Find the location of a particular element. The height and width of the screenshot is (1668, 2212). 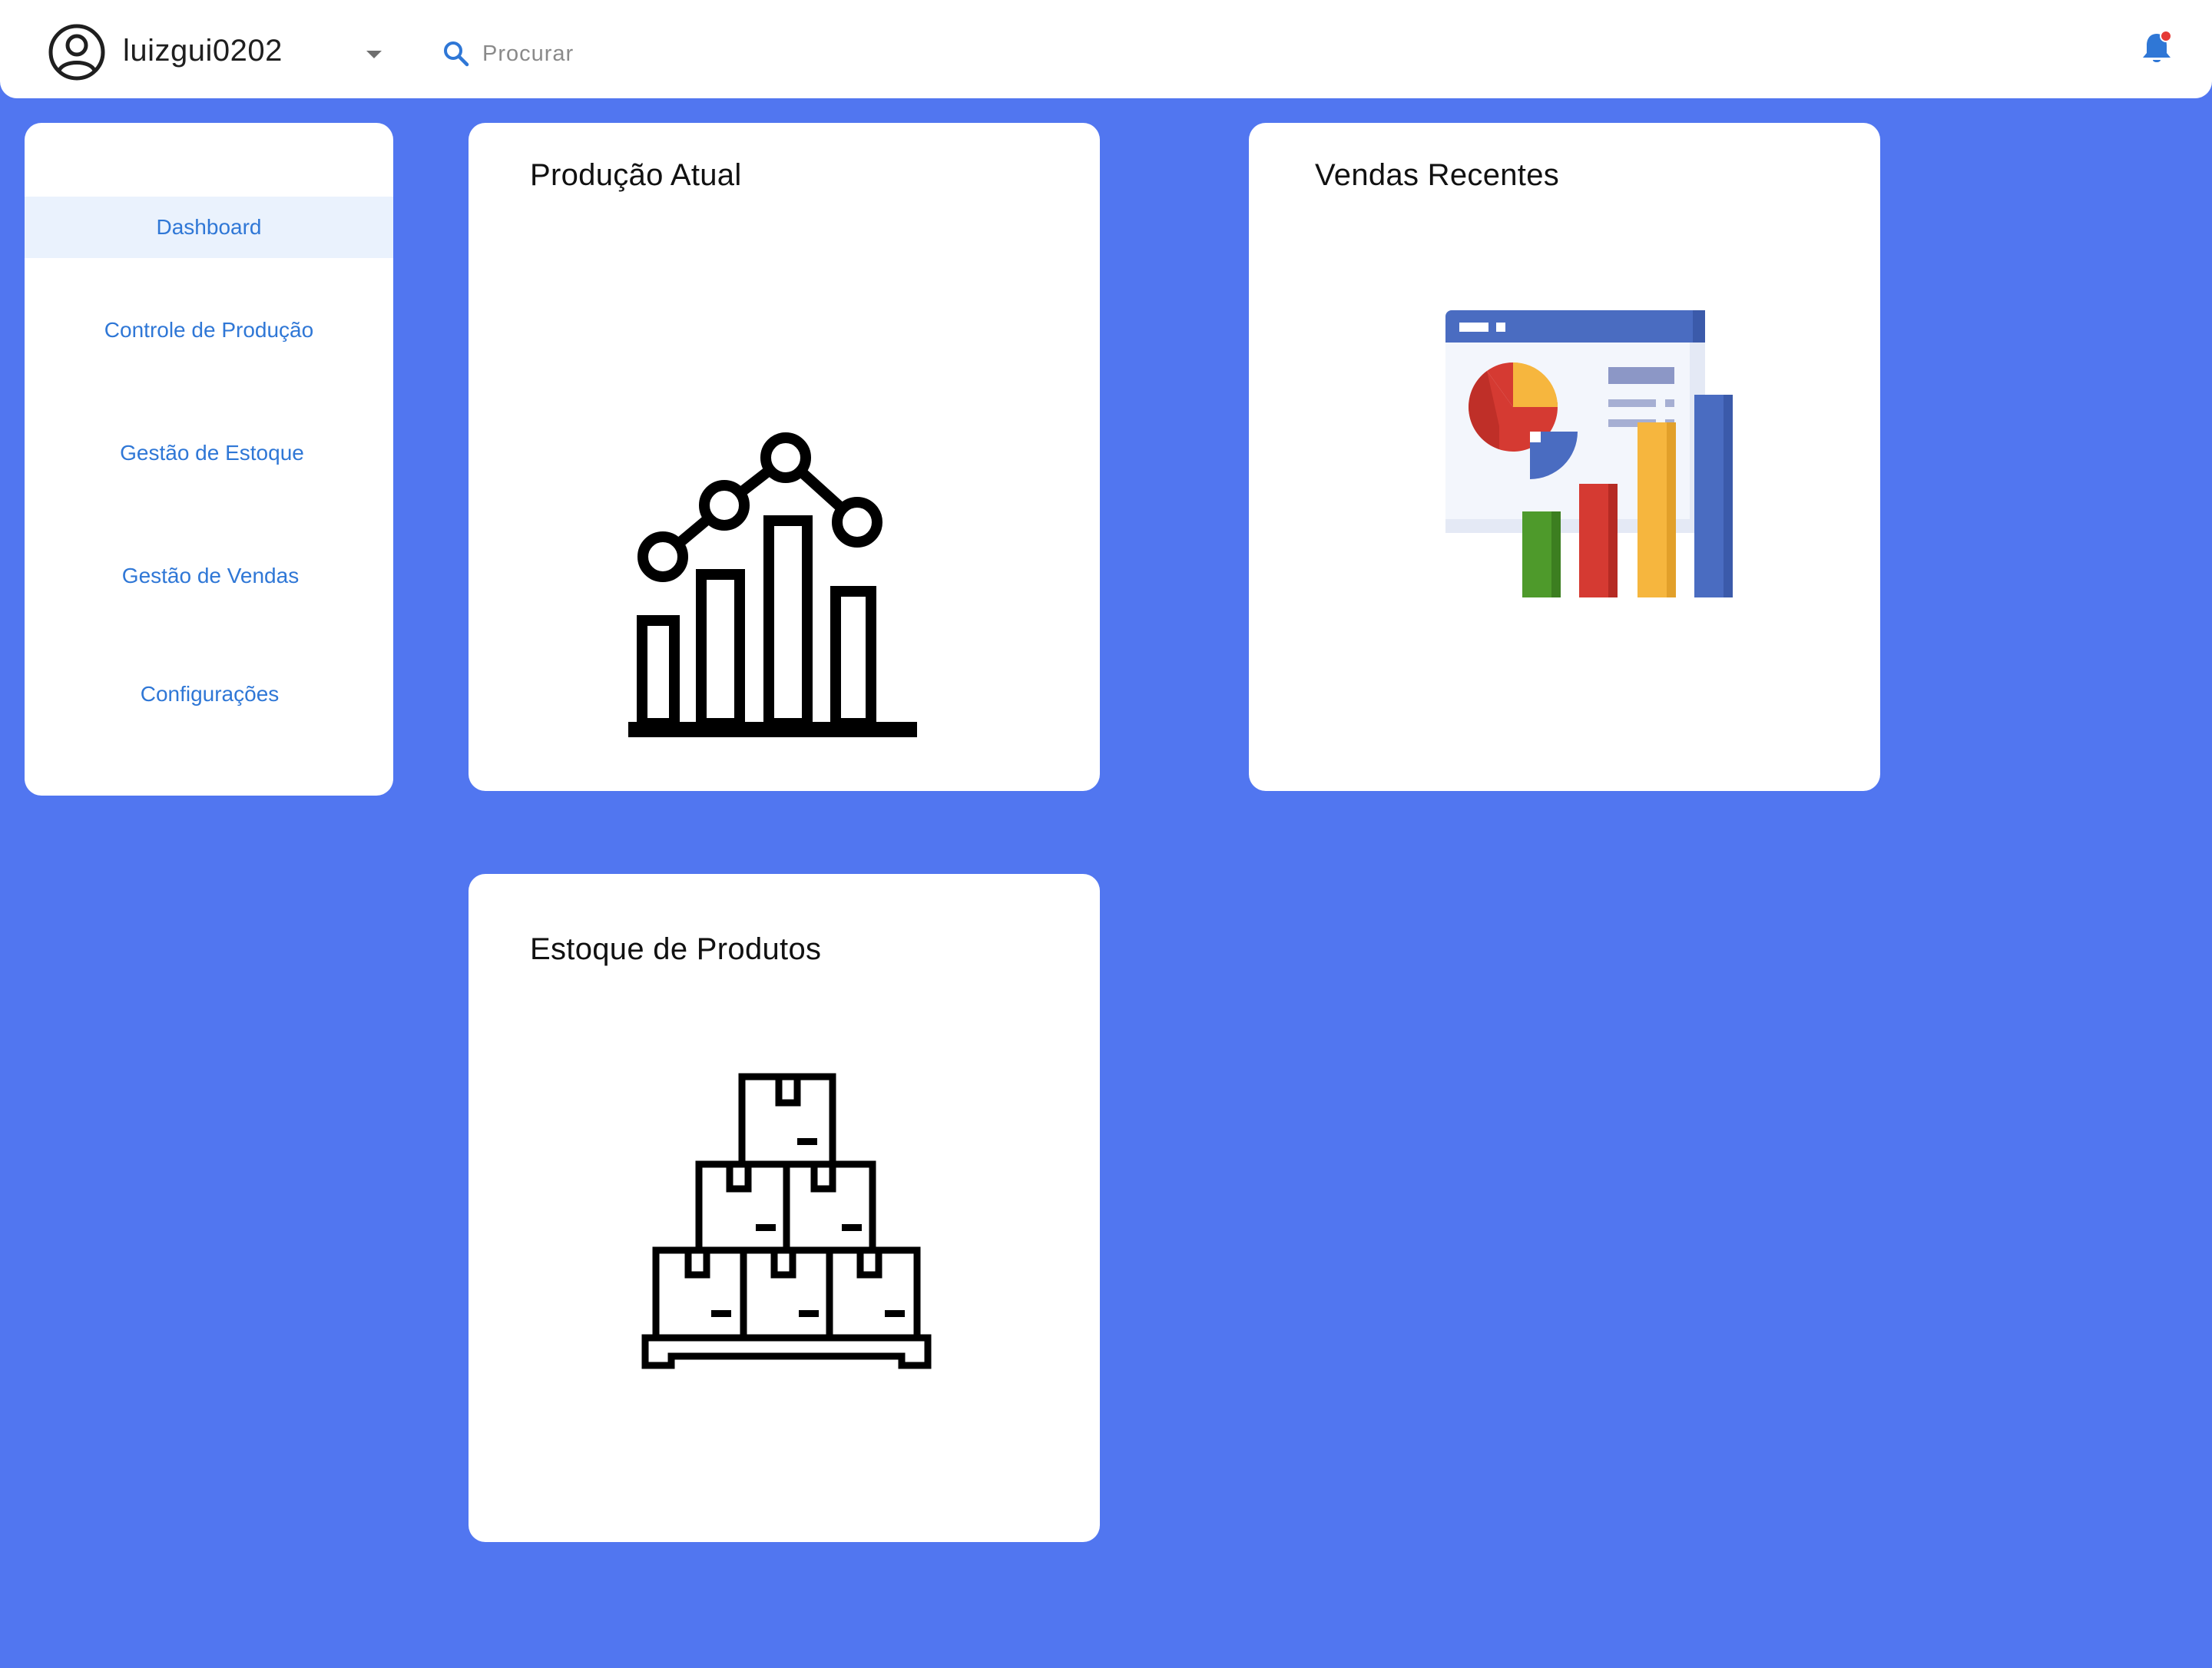

sidebar-item-label: Gestão de Estoque is located at coordinates (212, 453).